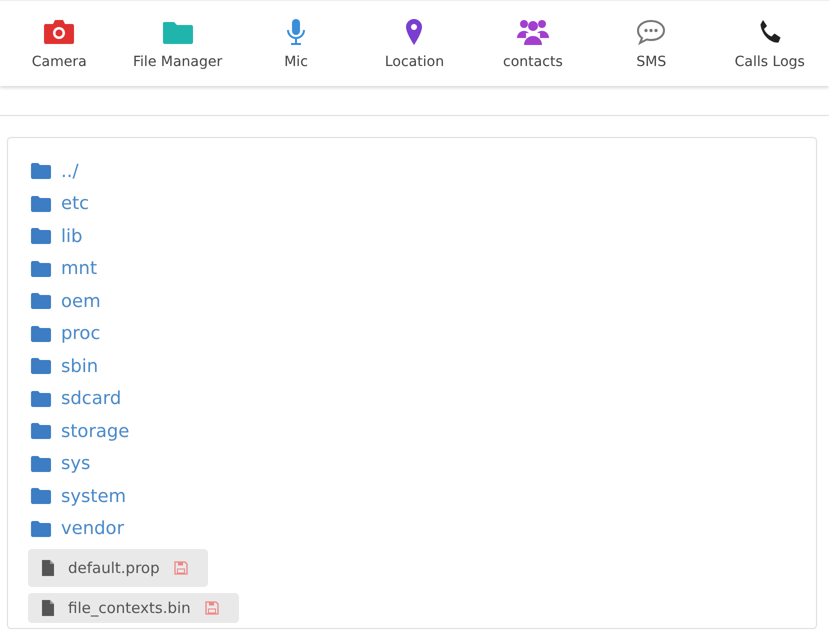 Image resolution: width=829 pixels, height=631 pixels. I want to click on file-item: file_contexts.bin, so click(133, 608).